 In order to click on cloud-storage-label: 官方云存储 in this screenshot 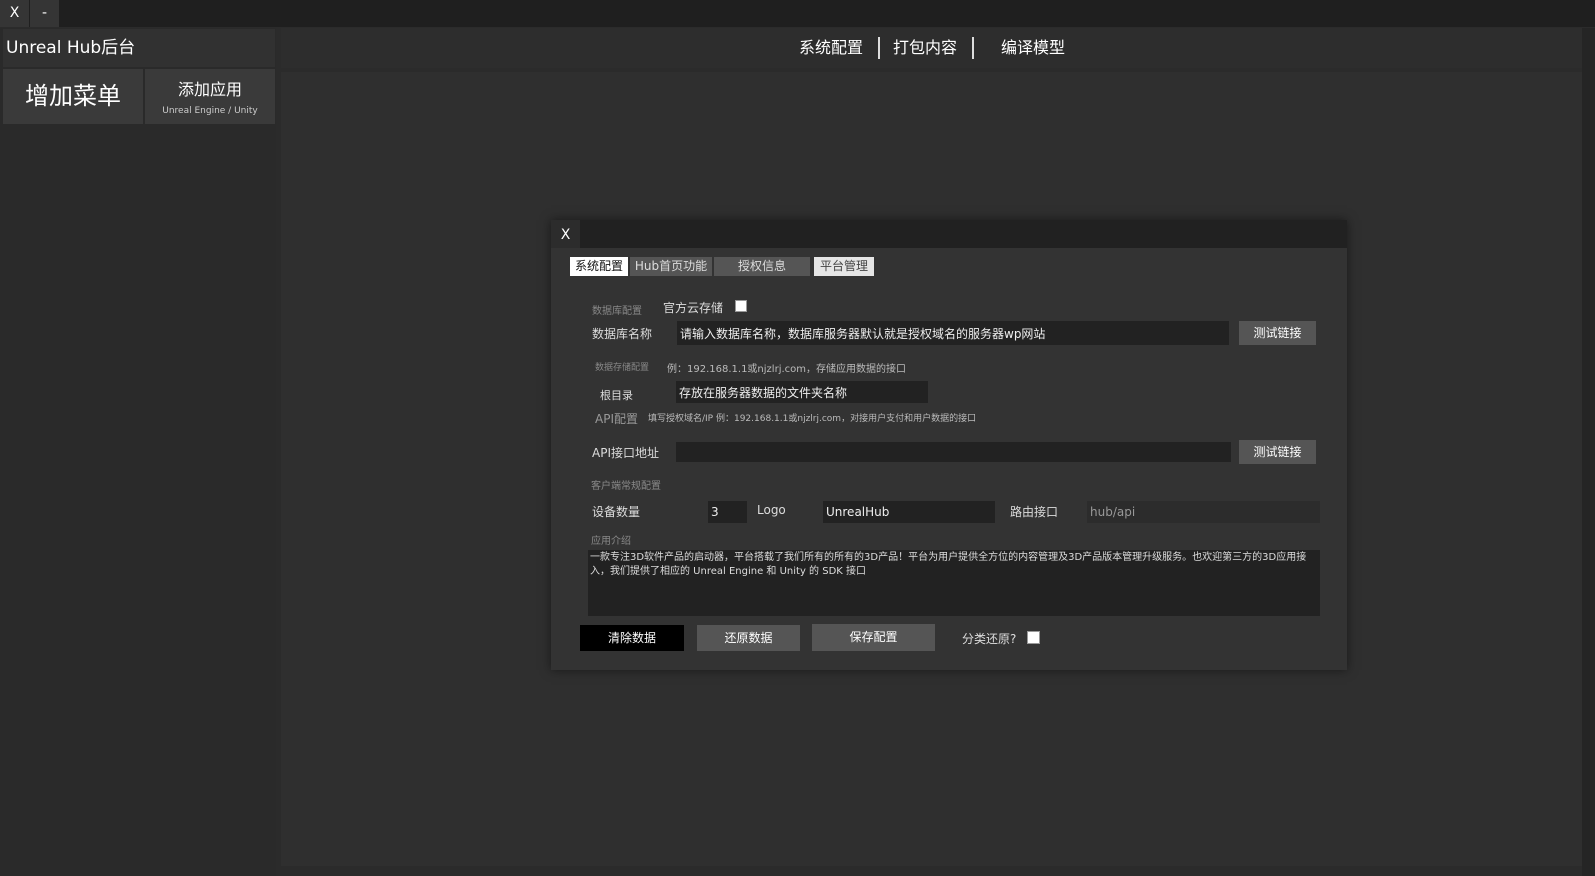, I will do `click(693, 308)`.